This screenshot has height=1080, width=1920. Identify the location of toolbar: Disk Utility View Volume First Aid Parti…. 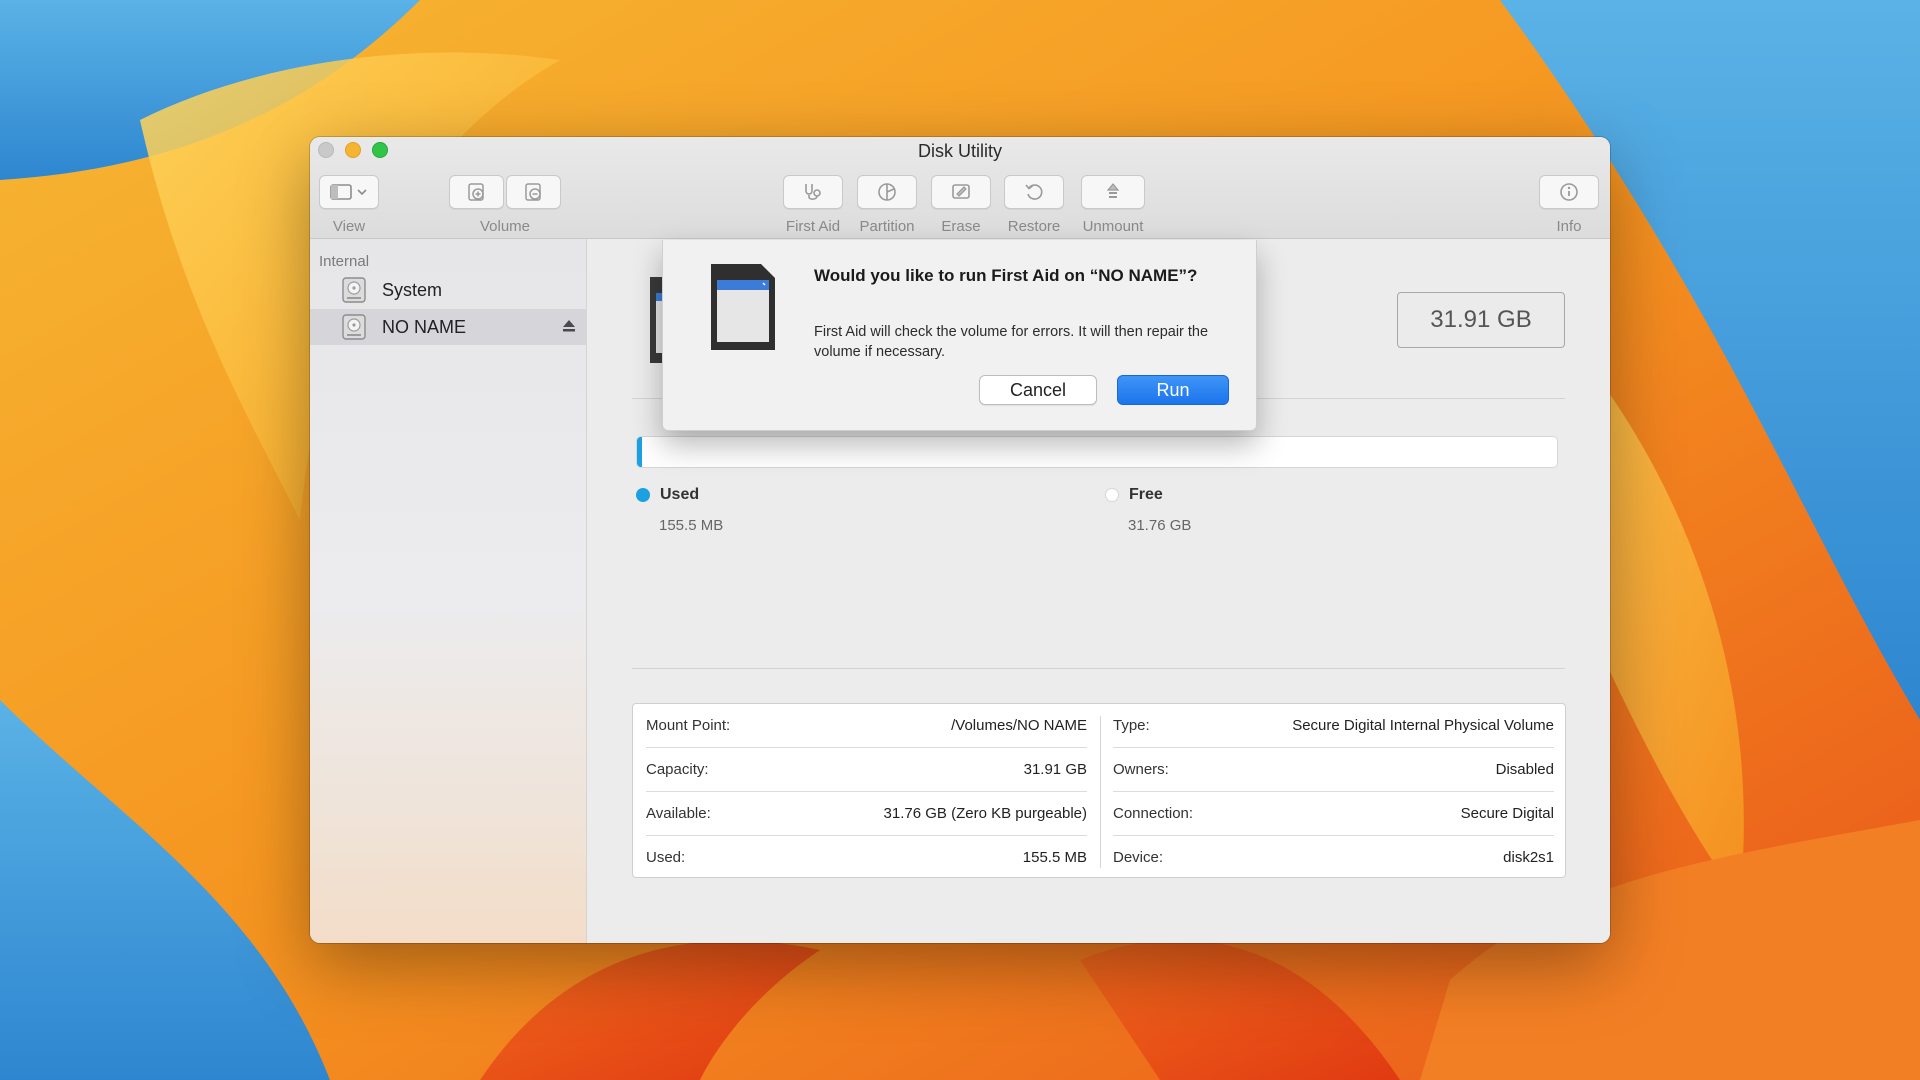
(960, 188).